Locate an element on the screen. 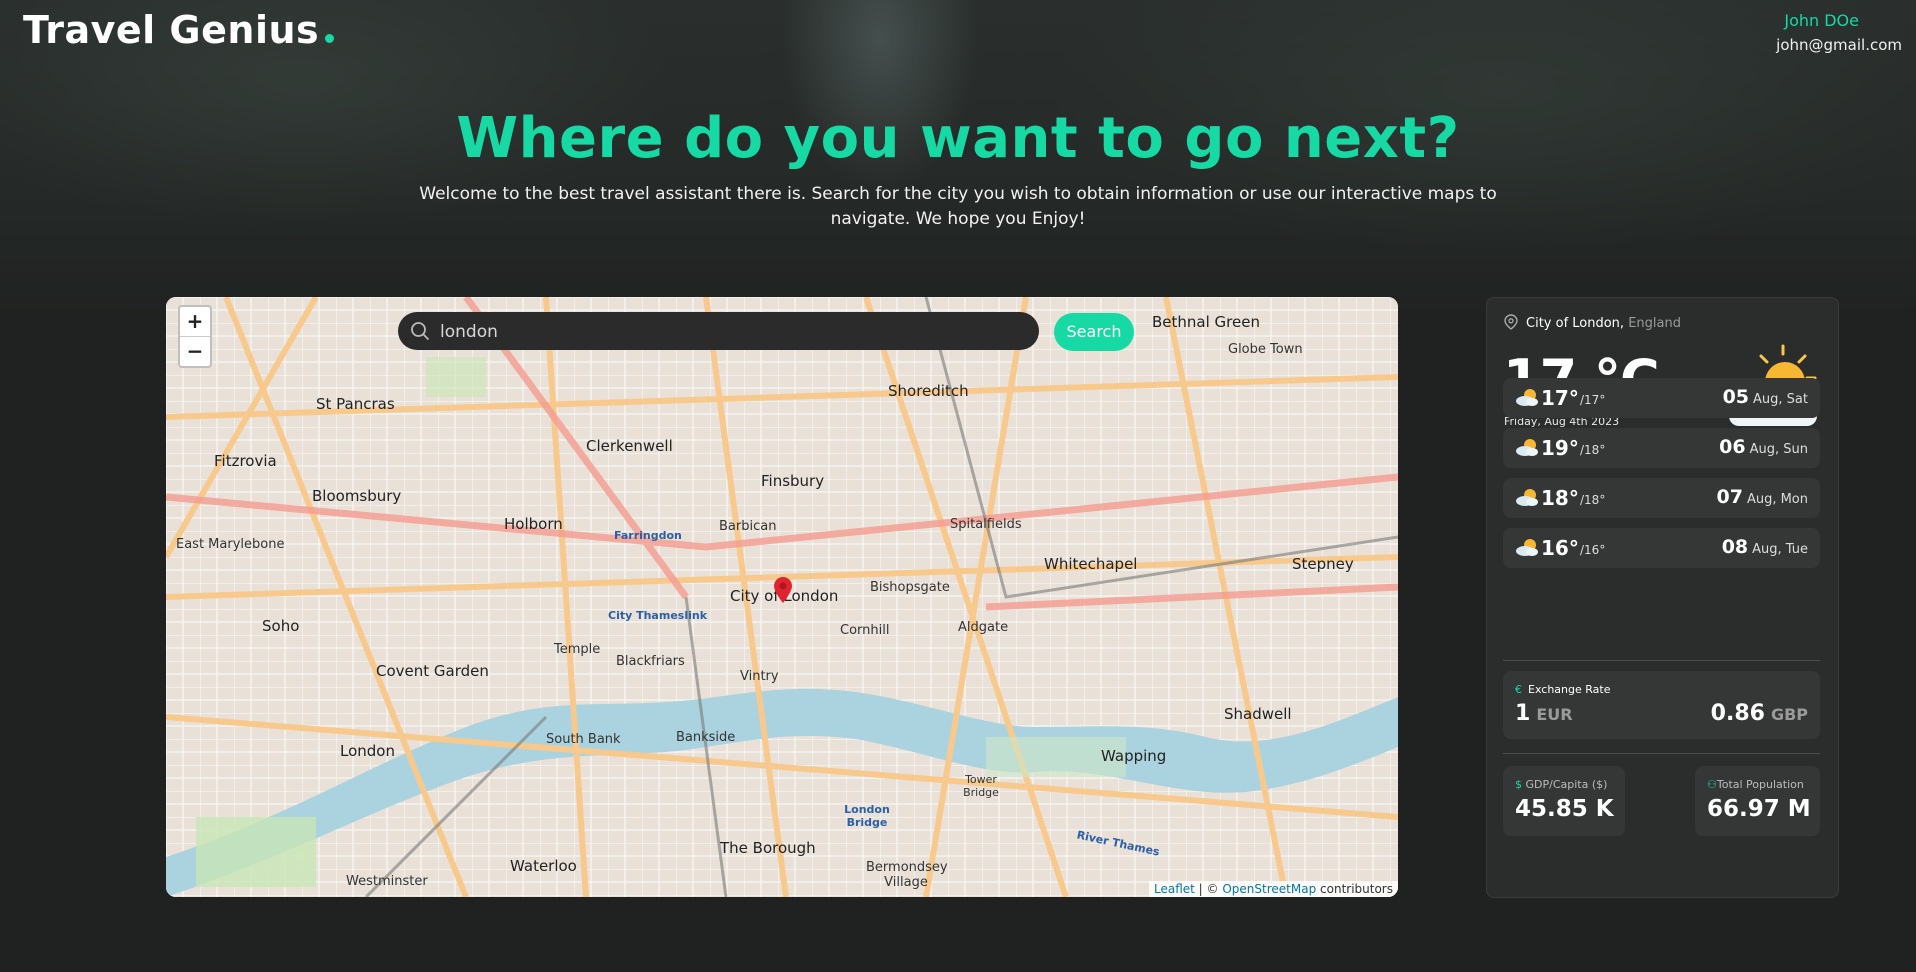  map-label-waterloo: Waterloo is located at coordinates (543, 866).